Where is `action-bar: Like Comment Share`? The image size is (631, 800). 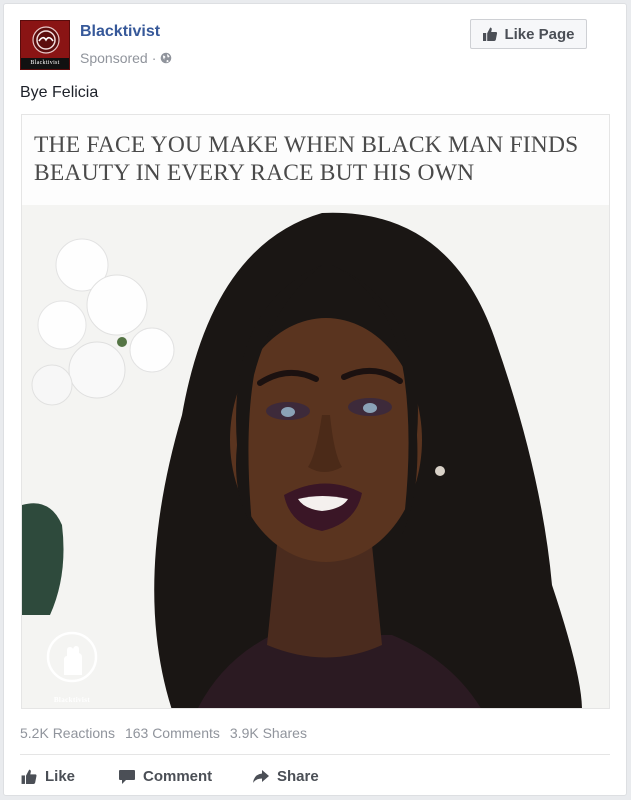
action-bar: Like Comment Share is located at coordinates (186, 776).